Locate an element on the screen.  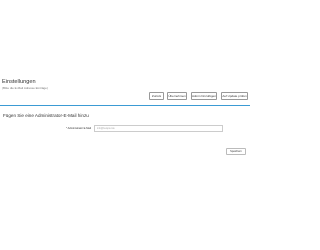
page-title: Einstellungen is located at coordinates (19, 82).